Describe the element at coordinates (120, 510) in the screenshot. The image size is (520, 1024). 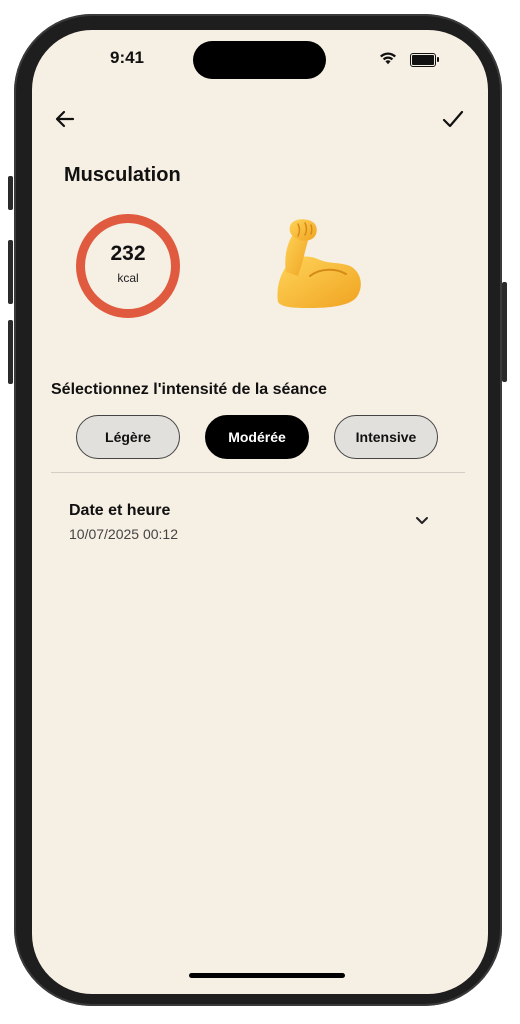
I see `datetime-label: Date et heure` at that location.